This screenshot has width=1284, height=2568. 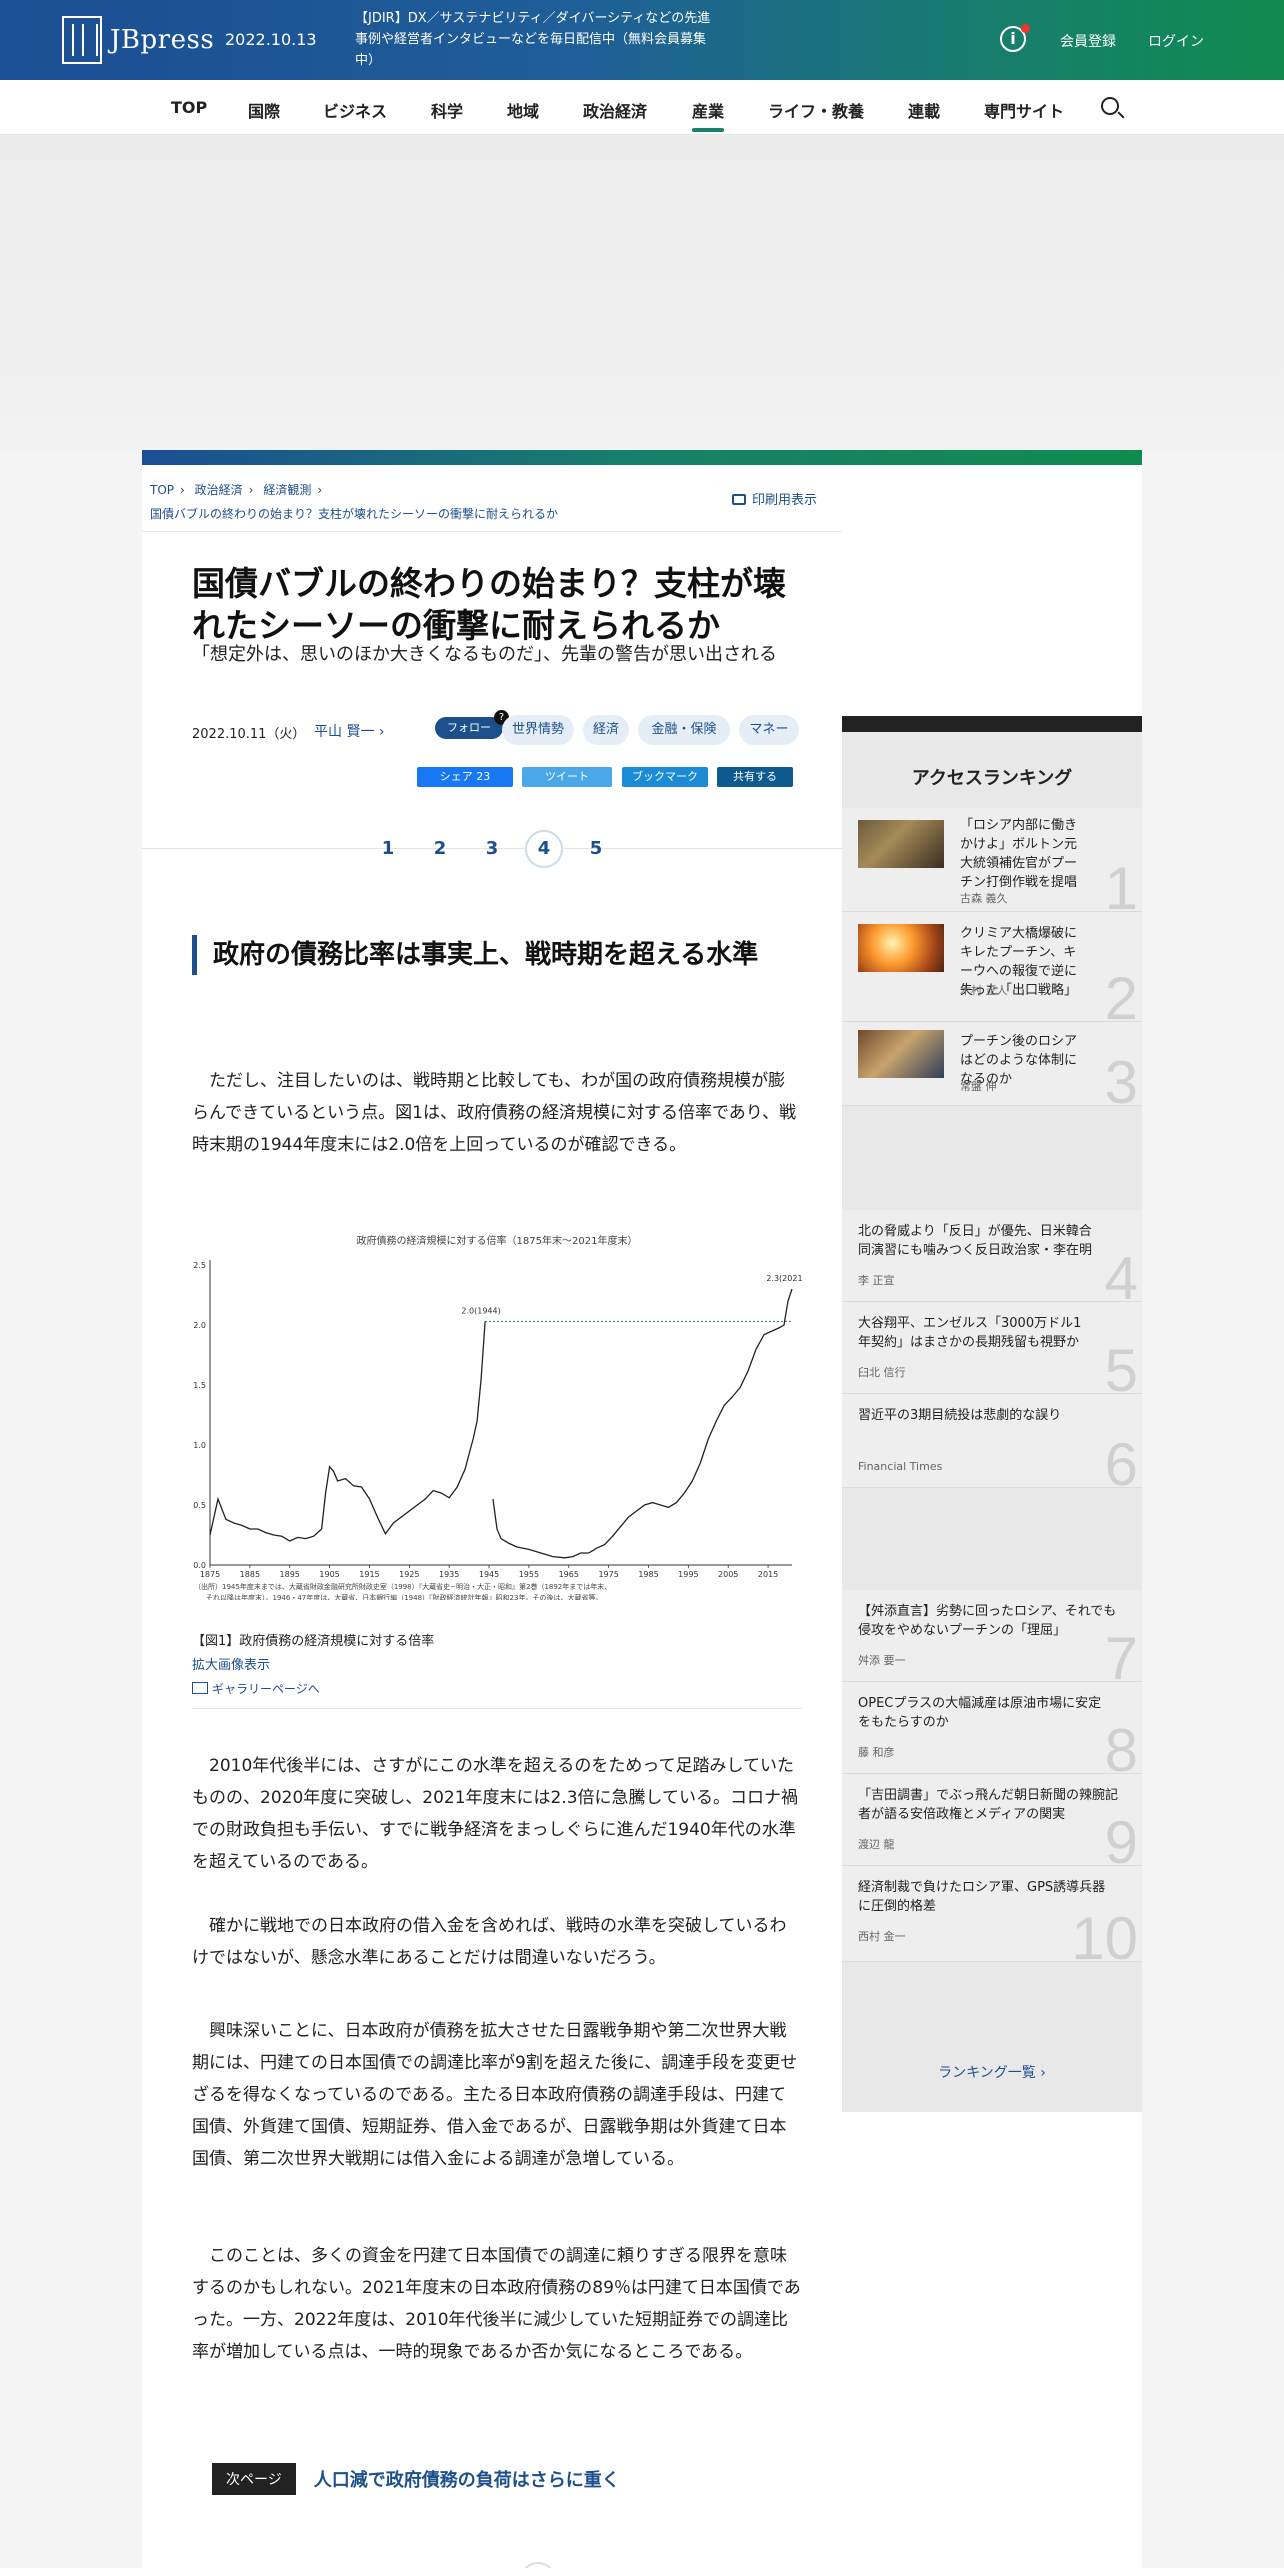 I want to click on ranking-item: 経済制裁で負けたロシア軍、GPS誘導兵器に圧倒的格差 西村 金一 10, so click(x=992, y=1914).